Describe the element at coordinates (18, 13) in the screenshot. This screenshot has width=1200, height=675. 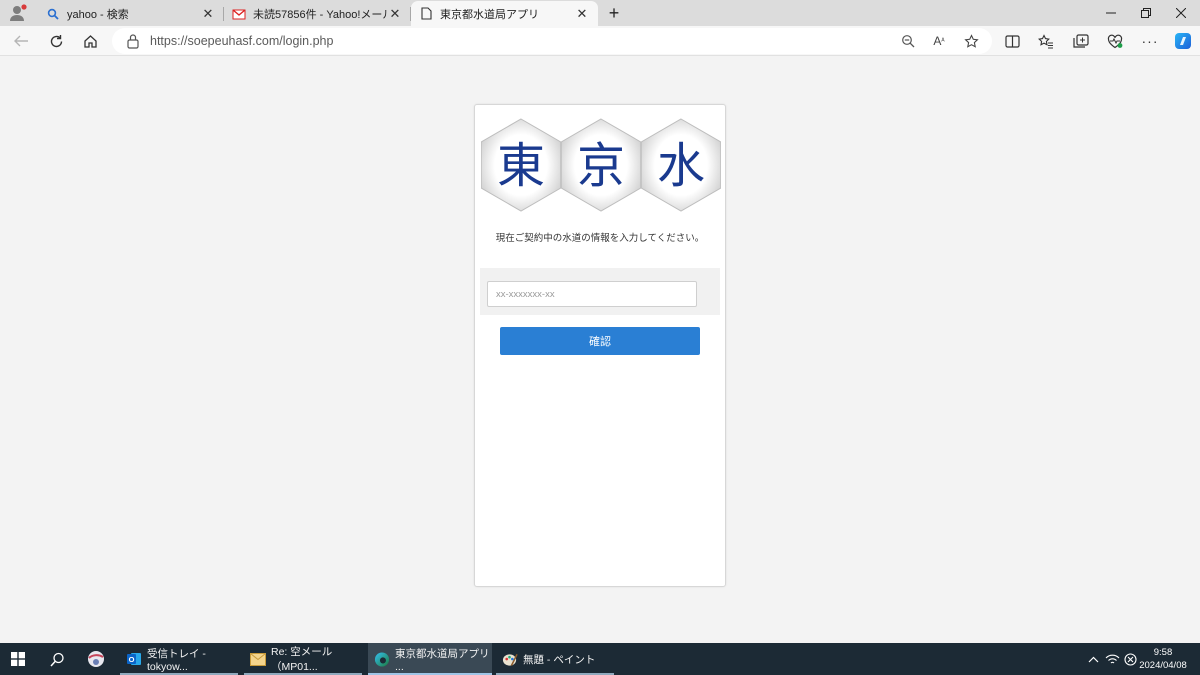
I see `profile-avatar-icon` at that location.